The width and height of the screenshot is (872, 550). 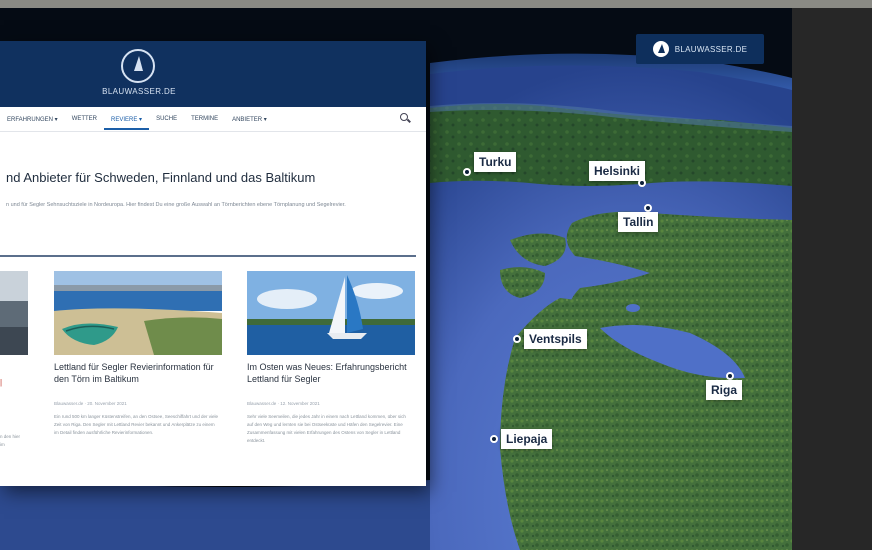 I want to click on city-label-ventspils: Ventspils, so click(x=550, y=339).